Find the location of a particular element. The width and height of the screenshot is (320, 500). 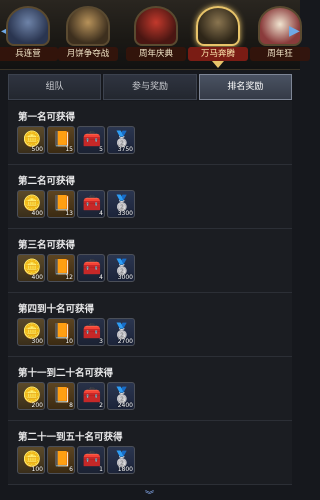

reward-group-title: 第四到十名可获得 is located at coordinates (56, 309).